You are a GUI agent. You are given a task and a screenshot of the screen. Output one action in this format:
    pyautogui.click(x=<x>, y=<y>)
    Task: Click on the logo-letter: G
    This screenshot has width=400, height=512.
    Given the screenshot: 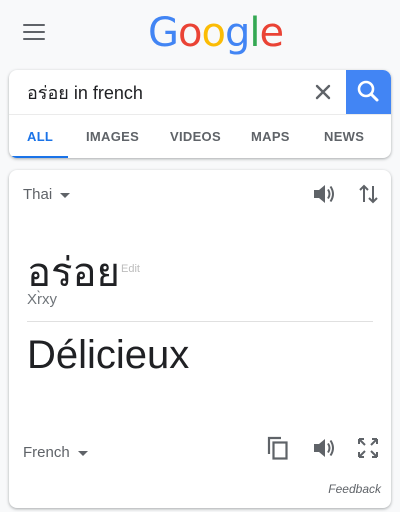 What is the action you would take?
    pyautogui.click(x=163, y=33)
    